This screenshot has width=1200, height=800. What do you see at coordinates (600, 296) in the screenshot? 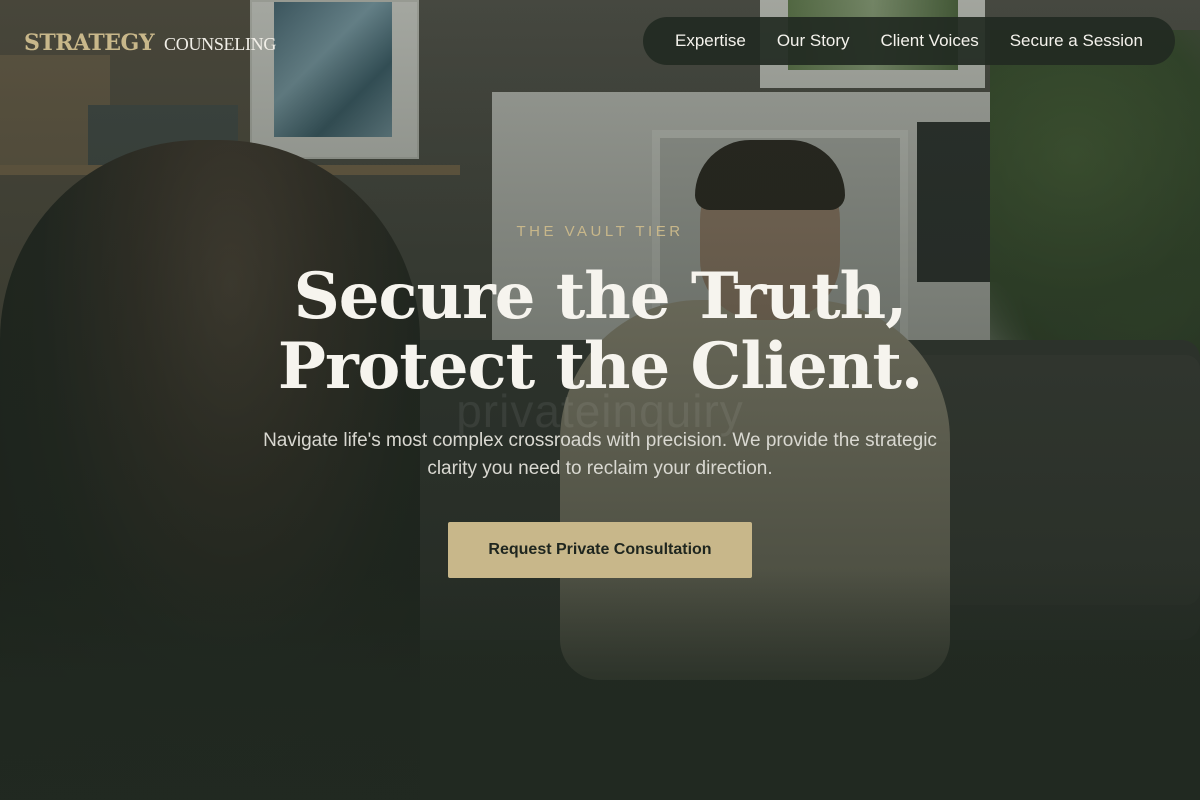
I see `hero-title-line1: Secure the Truth,` at bounding box center [600, 296].